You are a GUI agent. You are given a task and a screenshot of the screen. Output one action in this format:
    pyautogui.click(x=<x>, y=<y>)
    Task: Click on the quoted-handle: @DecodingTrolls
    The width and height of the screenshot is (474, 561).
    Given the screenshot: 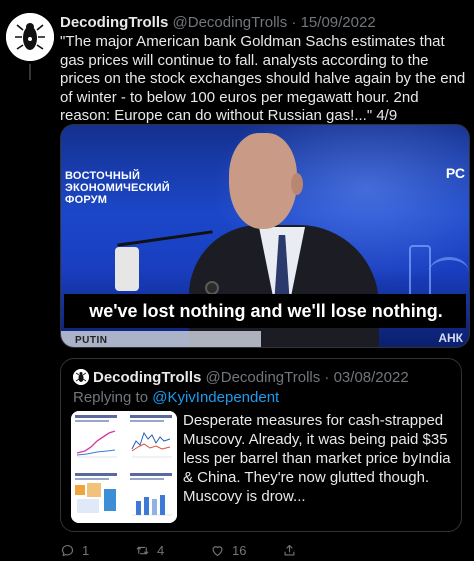 What is the action you would take?
    pyautogui.click(x=263, y=377)
    